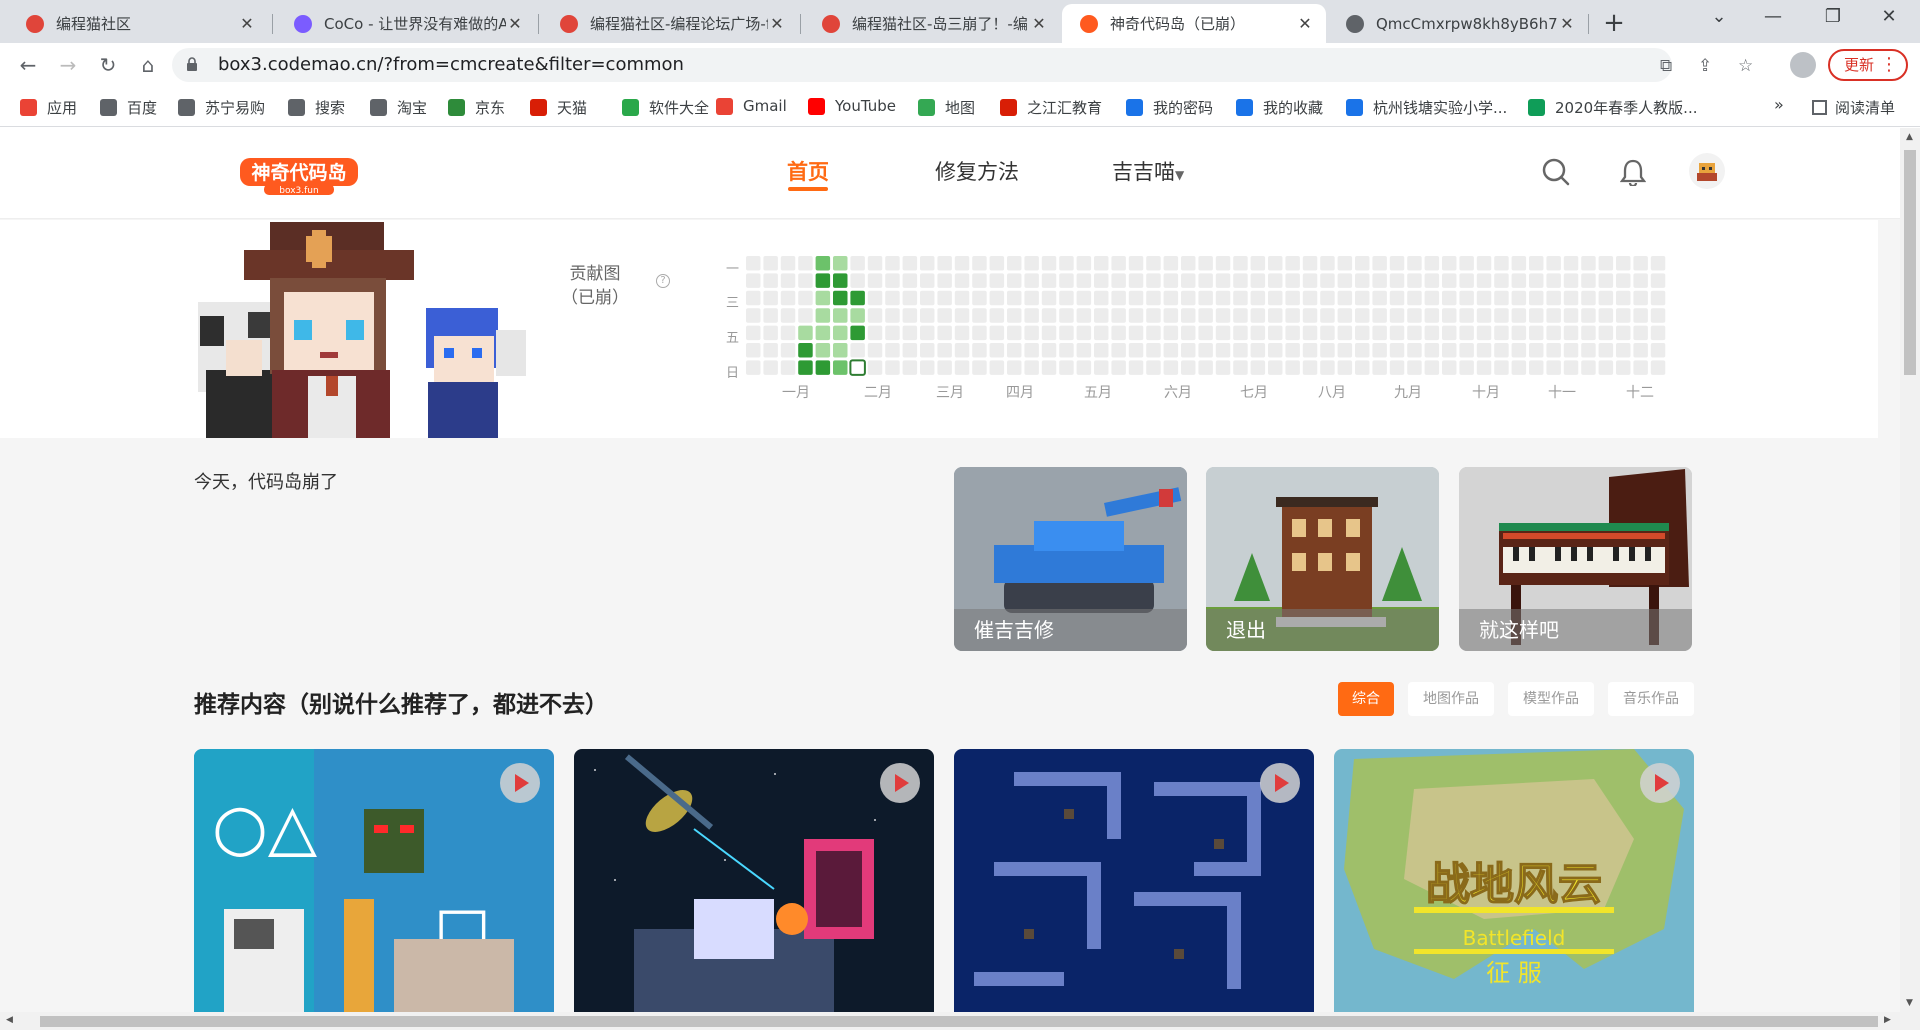 This screenshot has width=1920, height=1030. I want to click on back-arrow-icon: ←, so click(28, 65).